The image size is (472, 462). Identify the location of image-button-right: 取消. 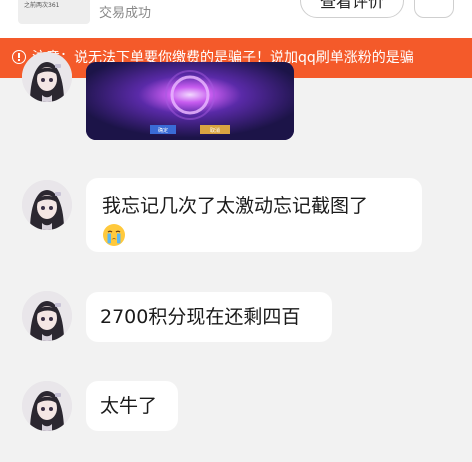
(215, 130).